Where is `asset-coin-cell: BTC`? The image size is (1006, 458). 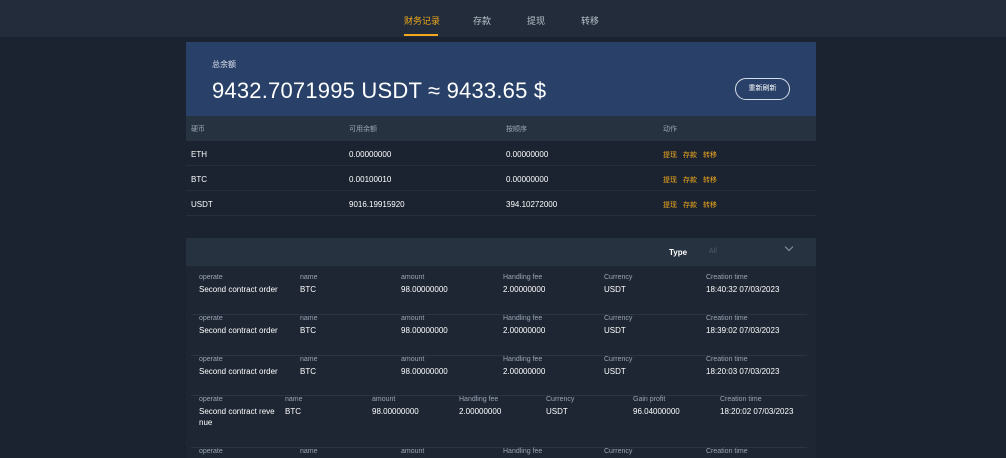 asset-coin-cell: BTC is located at coordinates (199, 179).